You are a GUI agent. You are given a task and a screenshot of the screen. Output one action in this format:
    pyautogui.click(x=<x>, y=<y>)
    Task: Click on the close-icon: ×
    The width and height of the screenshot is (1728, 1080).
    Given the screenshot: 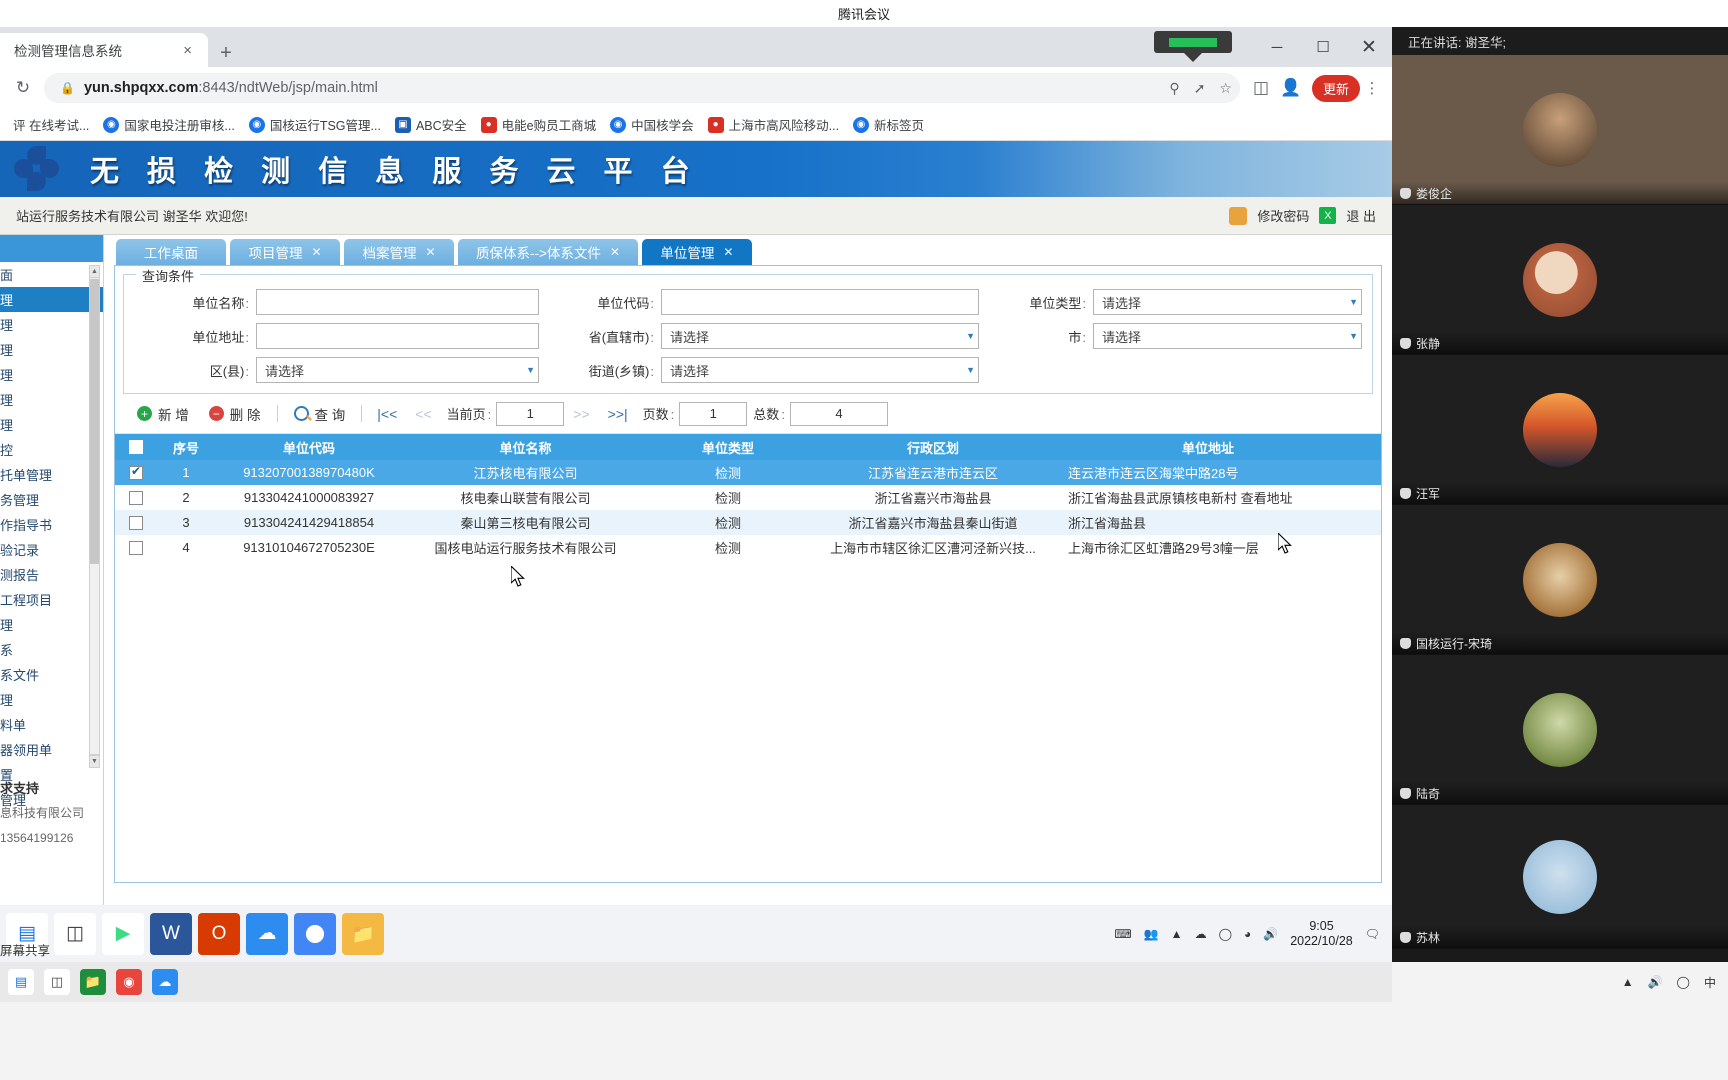 What is the action you would take?
    pyautogui.click(x=187, y=50)
    